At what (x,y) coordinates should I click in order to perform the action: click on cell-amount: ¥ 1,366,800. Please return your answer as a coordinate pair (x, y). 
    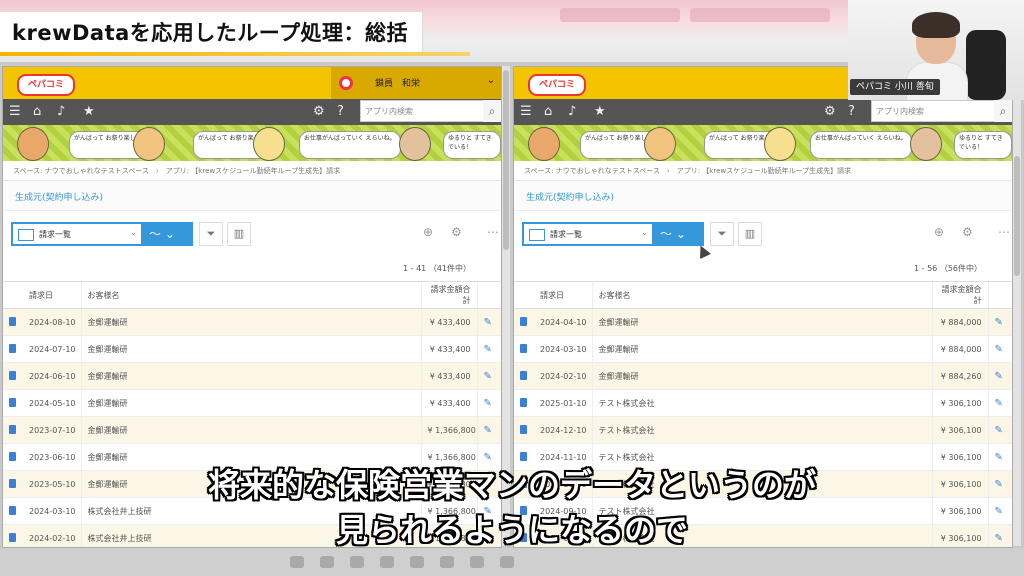
    Looking at the image, I should click on (448, 430).